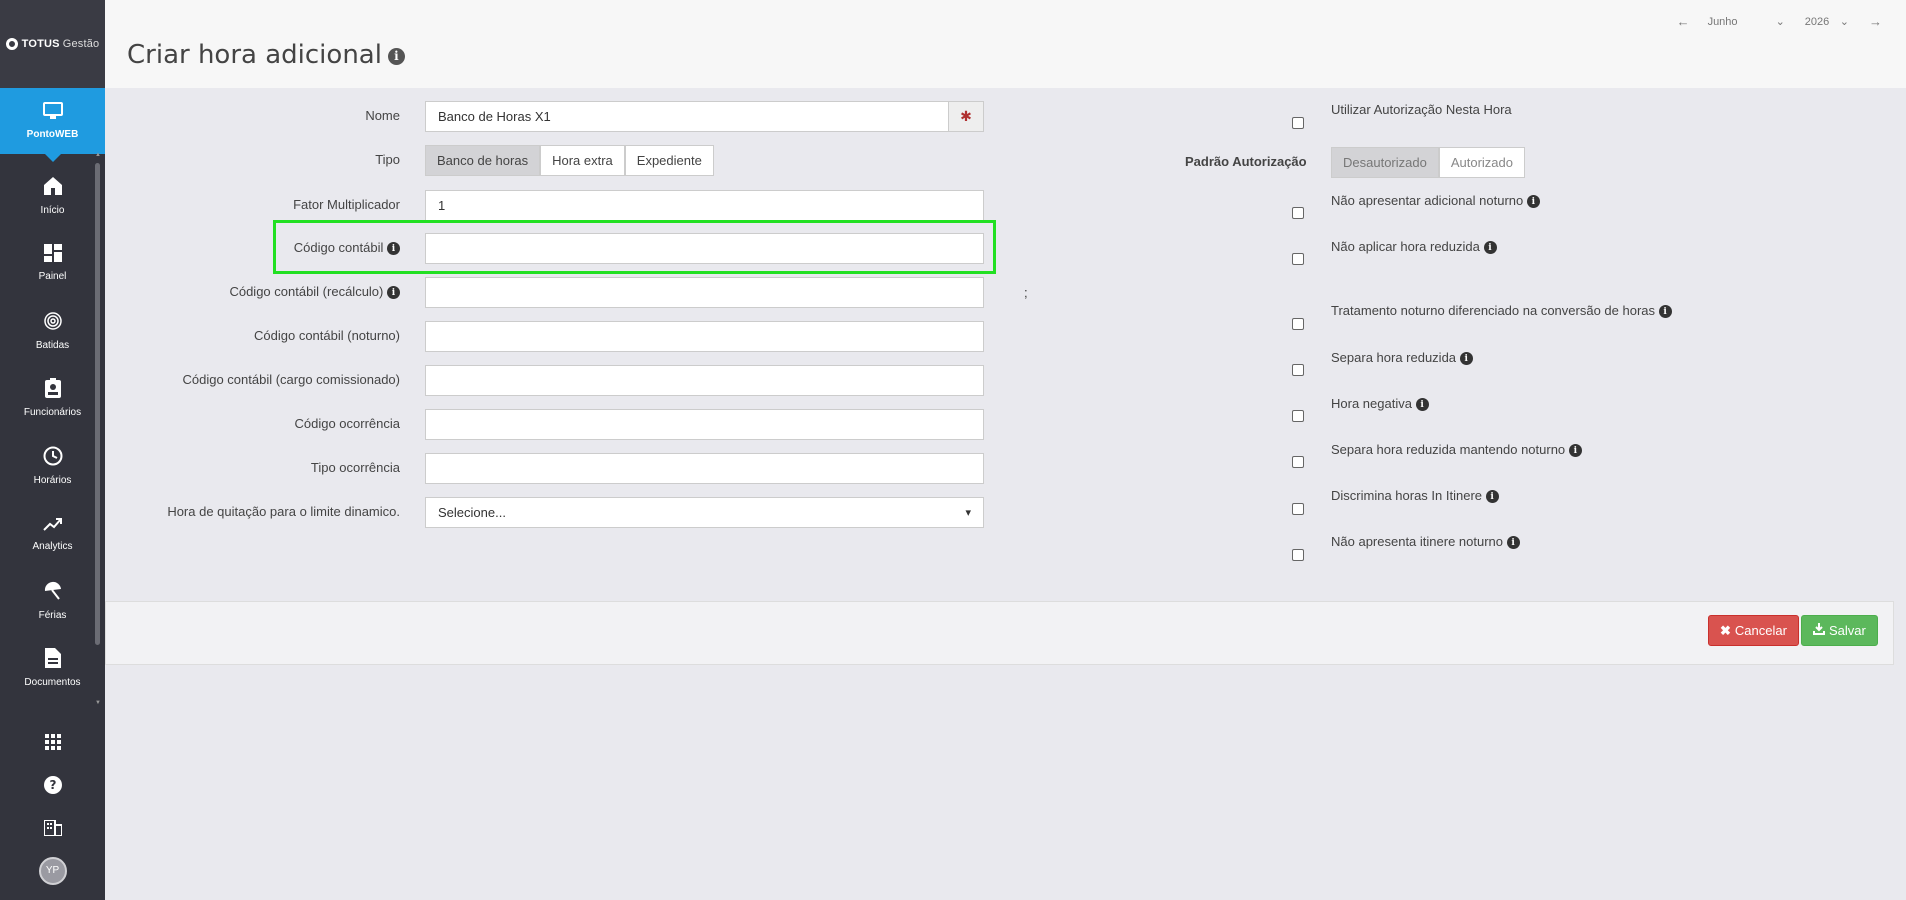  What do you see at coordinates (1298, 259) in the screenshot?
I see `nao-aplicar-reduzida-checkbox` at bounding box center [1298, 259].